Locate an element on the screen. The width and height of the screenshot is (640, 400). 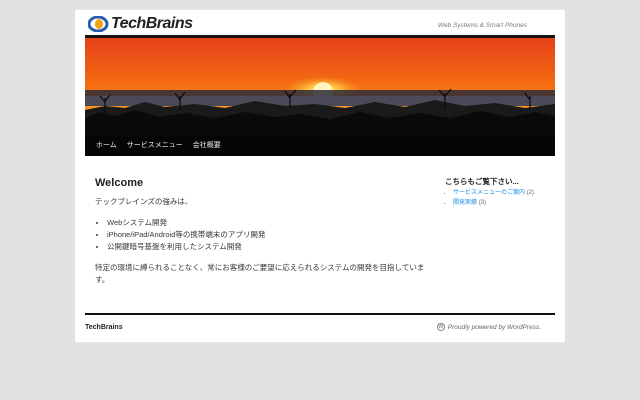
category-list: サービスメニューのご案内 (2) 開発実績 (3) is located at coordinates (504, 198).